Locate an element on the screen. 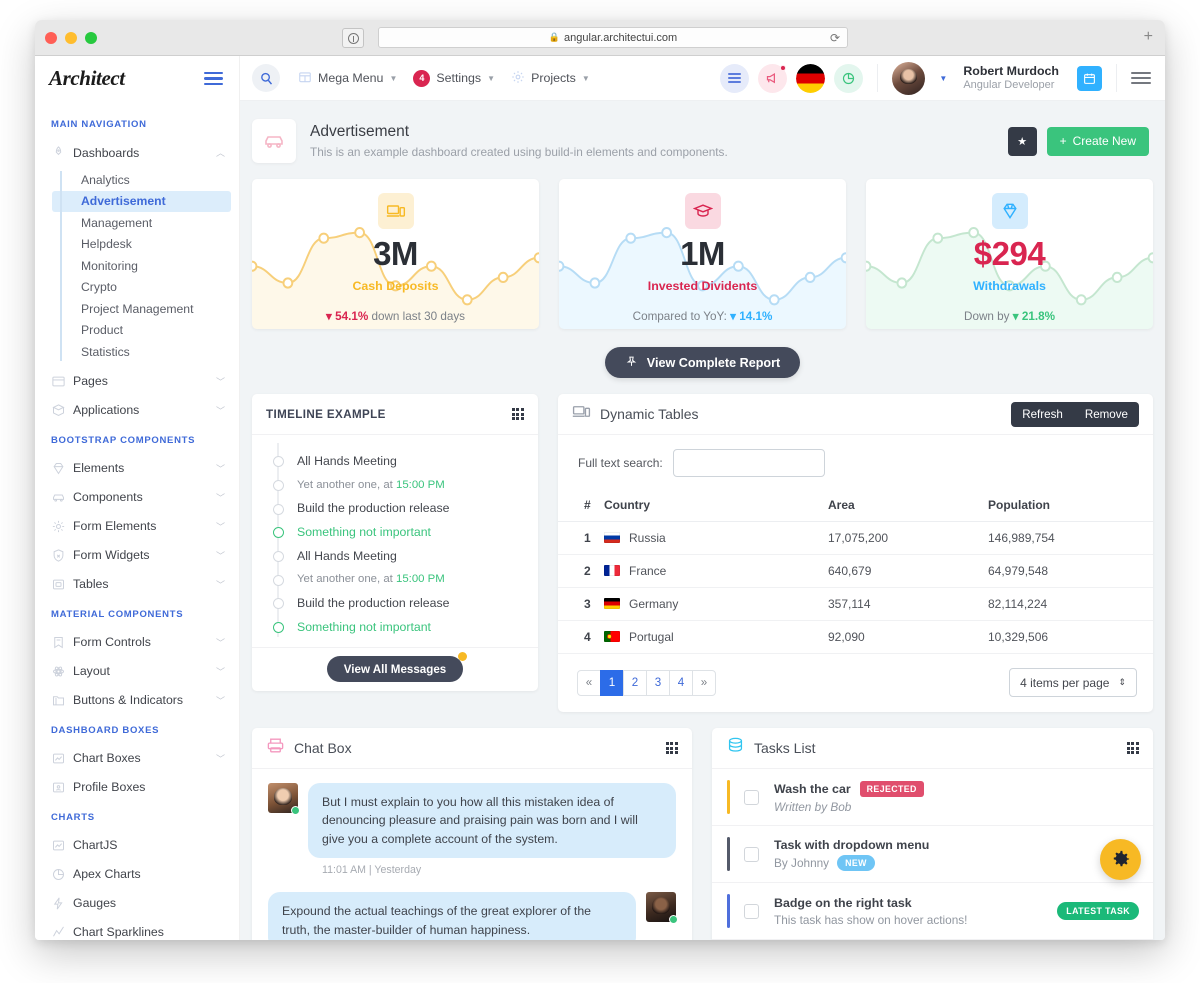 The image size is (1200, 983). sidebar-item-dashboards: Dashboards ︿ is located at coordinates (137, 152).